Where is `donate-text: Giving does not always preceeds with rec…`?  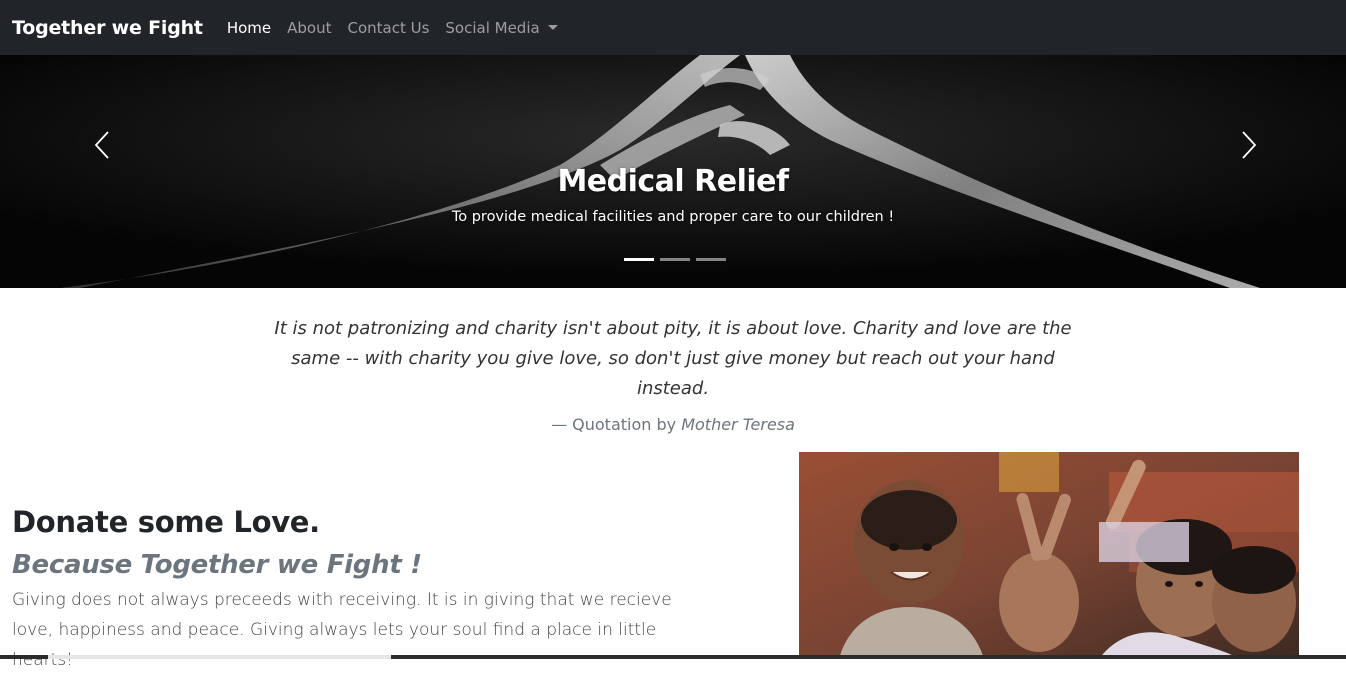
donate-text: Giving does not always preceeds with rec… is located at coordinates (342, 630).